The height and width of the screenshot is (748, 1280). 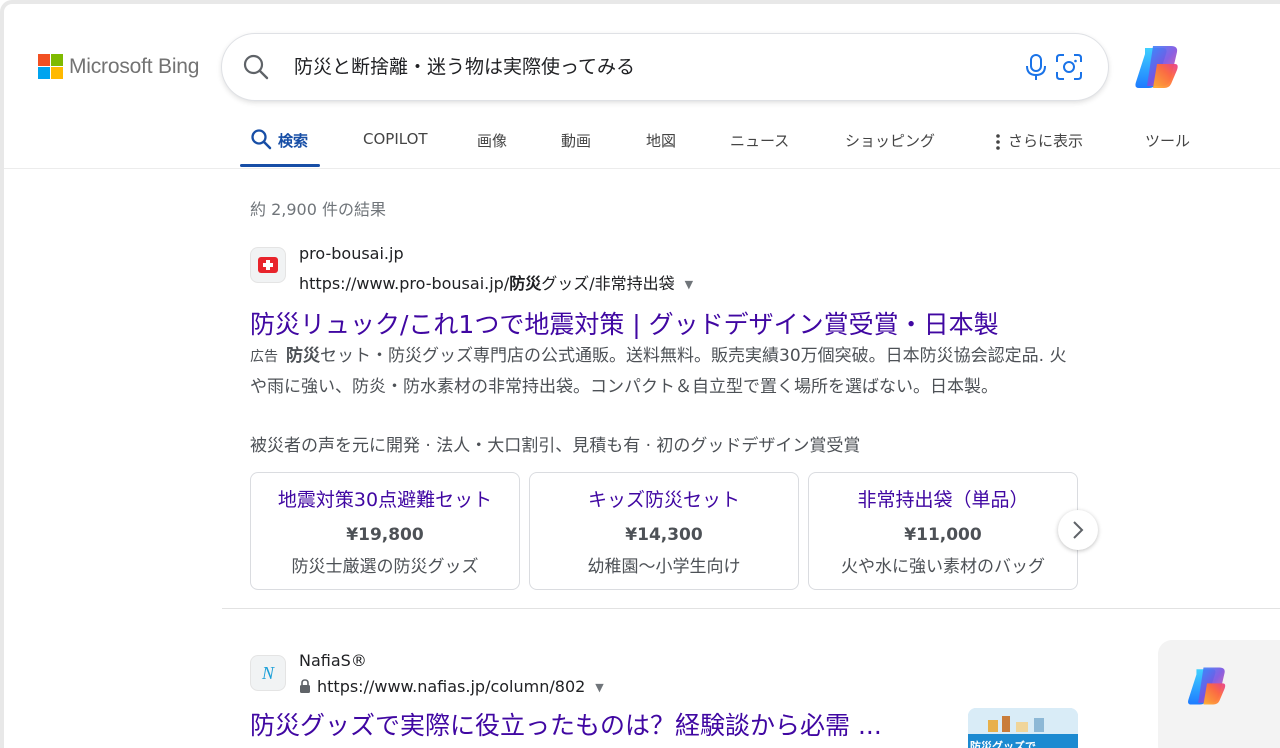 I want to click on microphone-icon, so click(x=1036, y=67).